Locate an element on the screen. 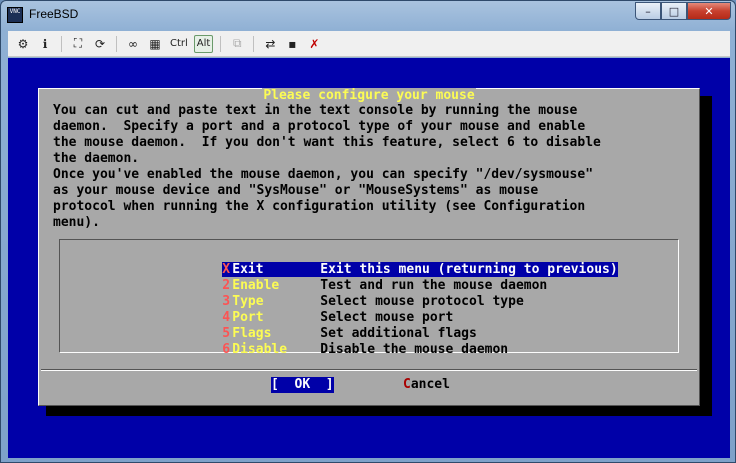 The width and height of the screenshot is (736, 463). menu-hotkey: 6 is located at coordinates (226, 349).